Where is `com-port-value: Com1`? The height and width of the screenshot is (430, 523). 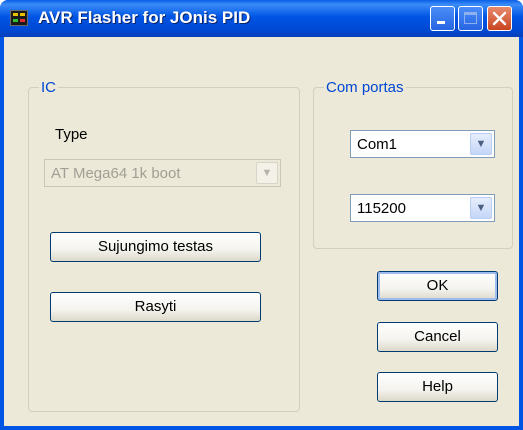
com-port-value: Com1 is located at coordinates (377, 144).